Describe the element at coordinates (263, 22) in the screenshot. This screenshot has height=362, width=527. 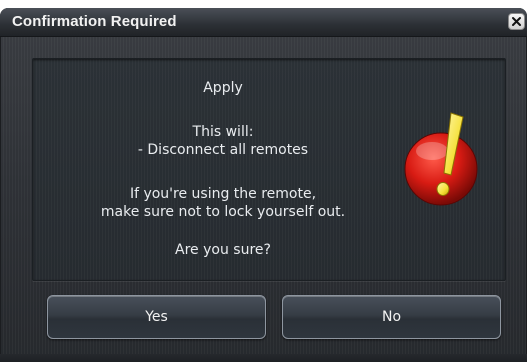
I see `title-bar: Confirmation Required` at that location.